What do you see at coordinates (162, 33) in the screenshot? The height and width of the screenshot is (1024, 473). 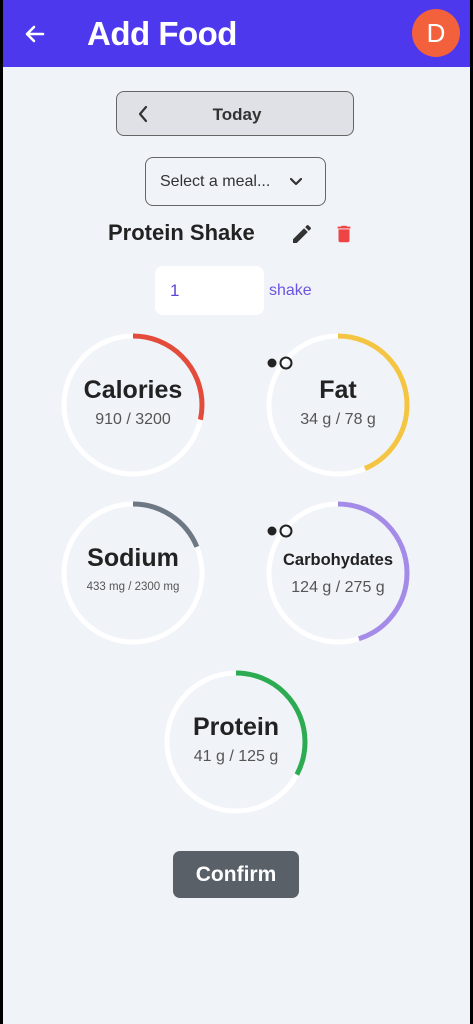 I see `page-title: Add Food` at bounding box center [162, 33].